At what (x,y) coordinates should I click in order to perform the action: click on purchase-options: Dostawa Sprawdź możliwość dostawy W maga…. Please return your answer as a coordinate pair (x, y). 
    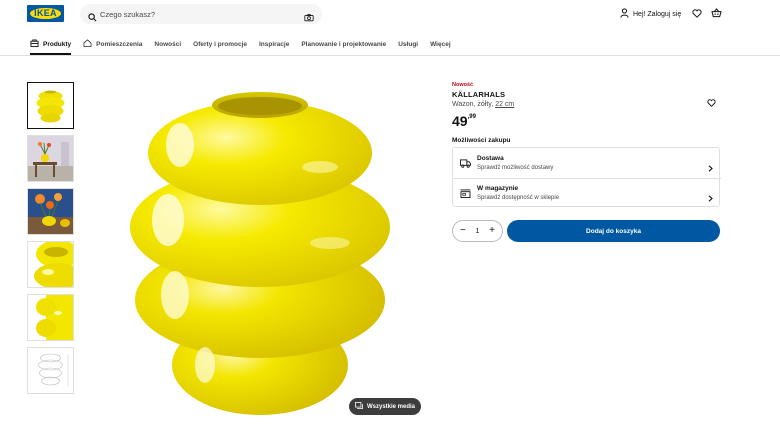
    Looking at the image, I should click on (586, 177).